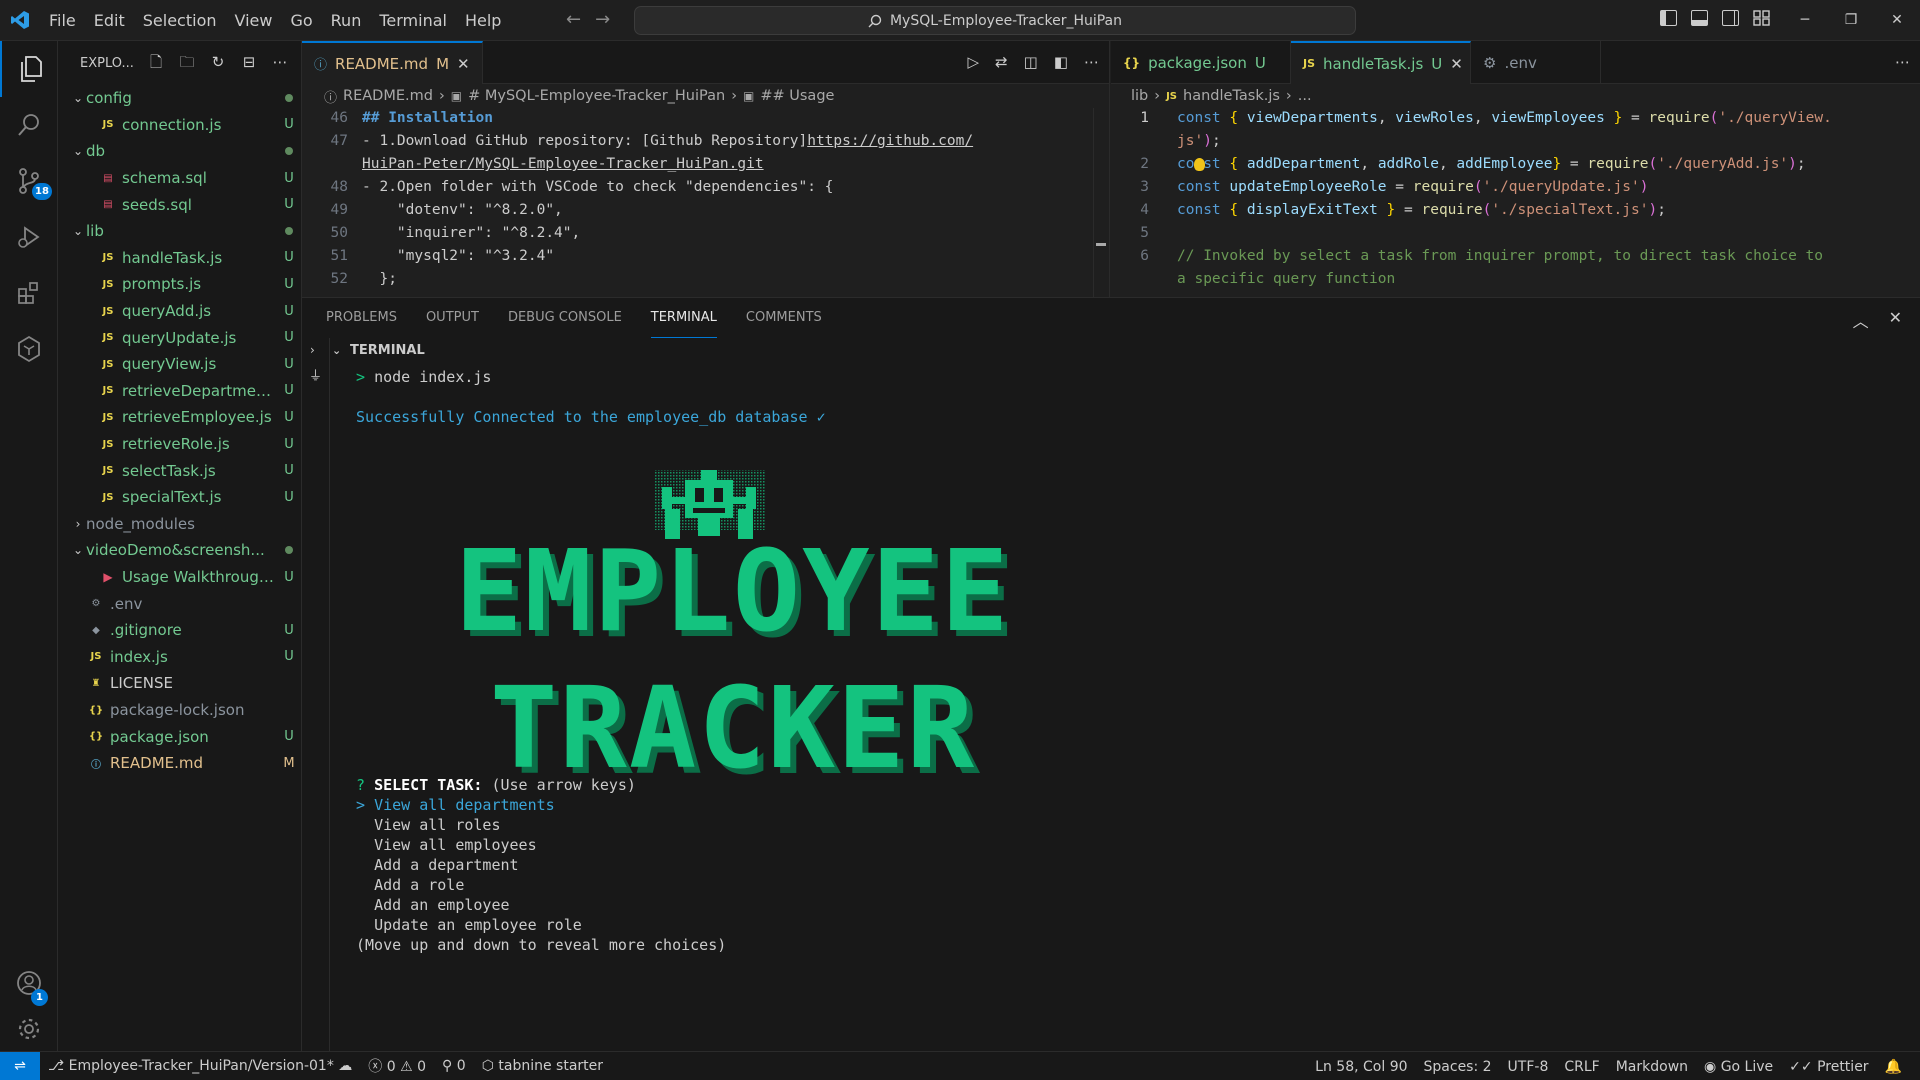  What do you see at coordinates (446, 845) in the screenshot?
I see `terminal-choice: View all employees` at bounding box center [446, 845].